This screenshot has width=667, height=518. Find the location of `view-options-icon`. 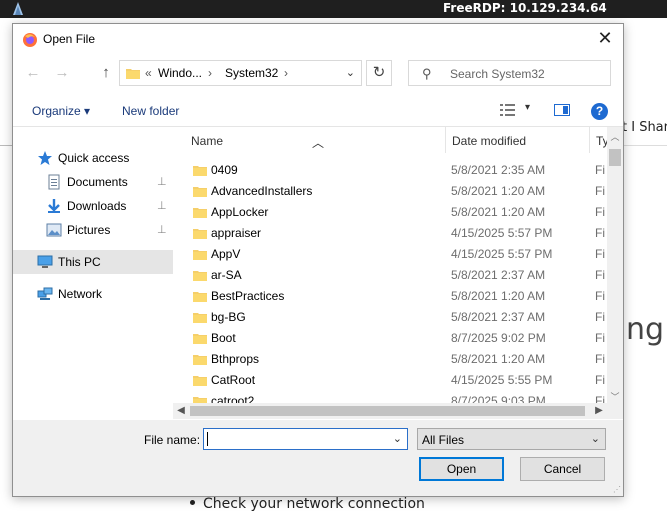

view-options-icon is located at coordinates (508, 110).